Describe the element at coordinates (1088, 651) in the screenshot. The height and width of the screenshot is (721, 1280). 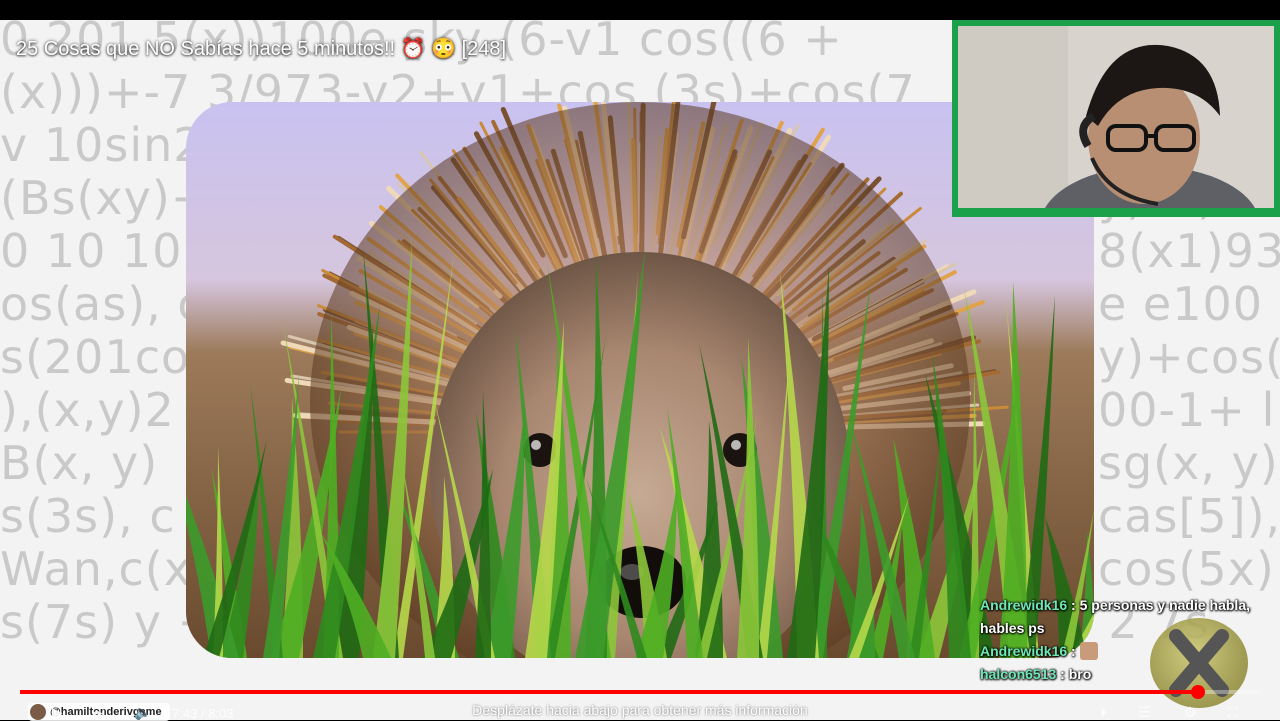
I see `chat-emote-icon` at that location.